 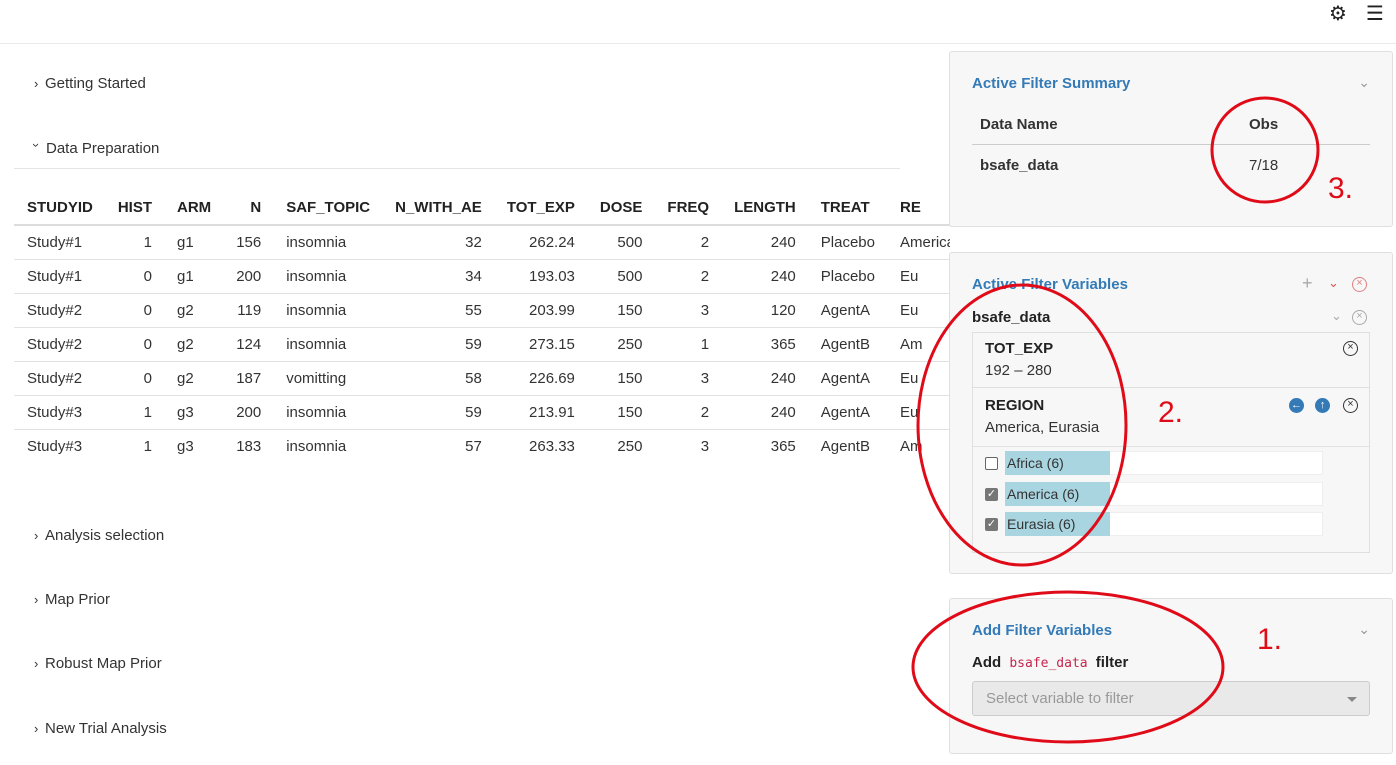 I want to click on accordion-map-prior: › Map Prior, so click(x=72, y=599).